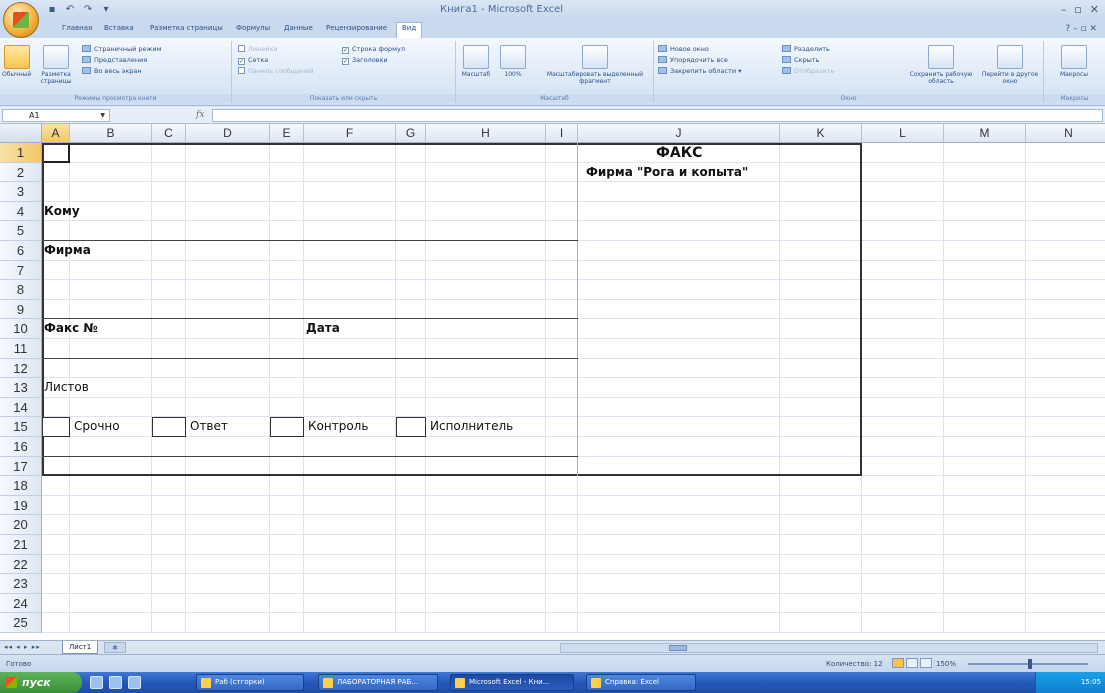 The width and height of the screenshot is (1105, 693). Describe the element at coordinates (903, 133) in the screenshot. I see `column-header-l: L` at that location.